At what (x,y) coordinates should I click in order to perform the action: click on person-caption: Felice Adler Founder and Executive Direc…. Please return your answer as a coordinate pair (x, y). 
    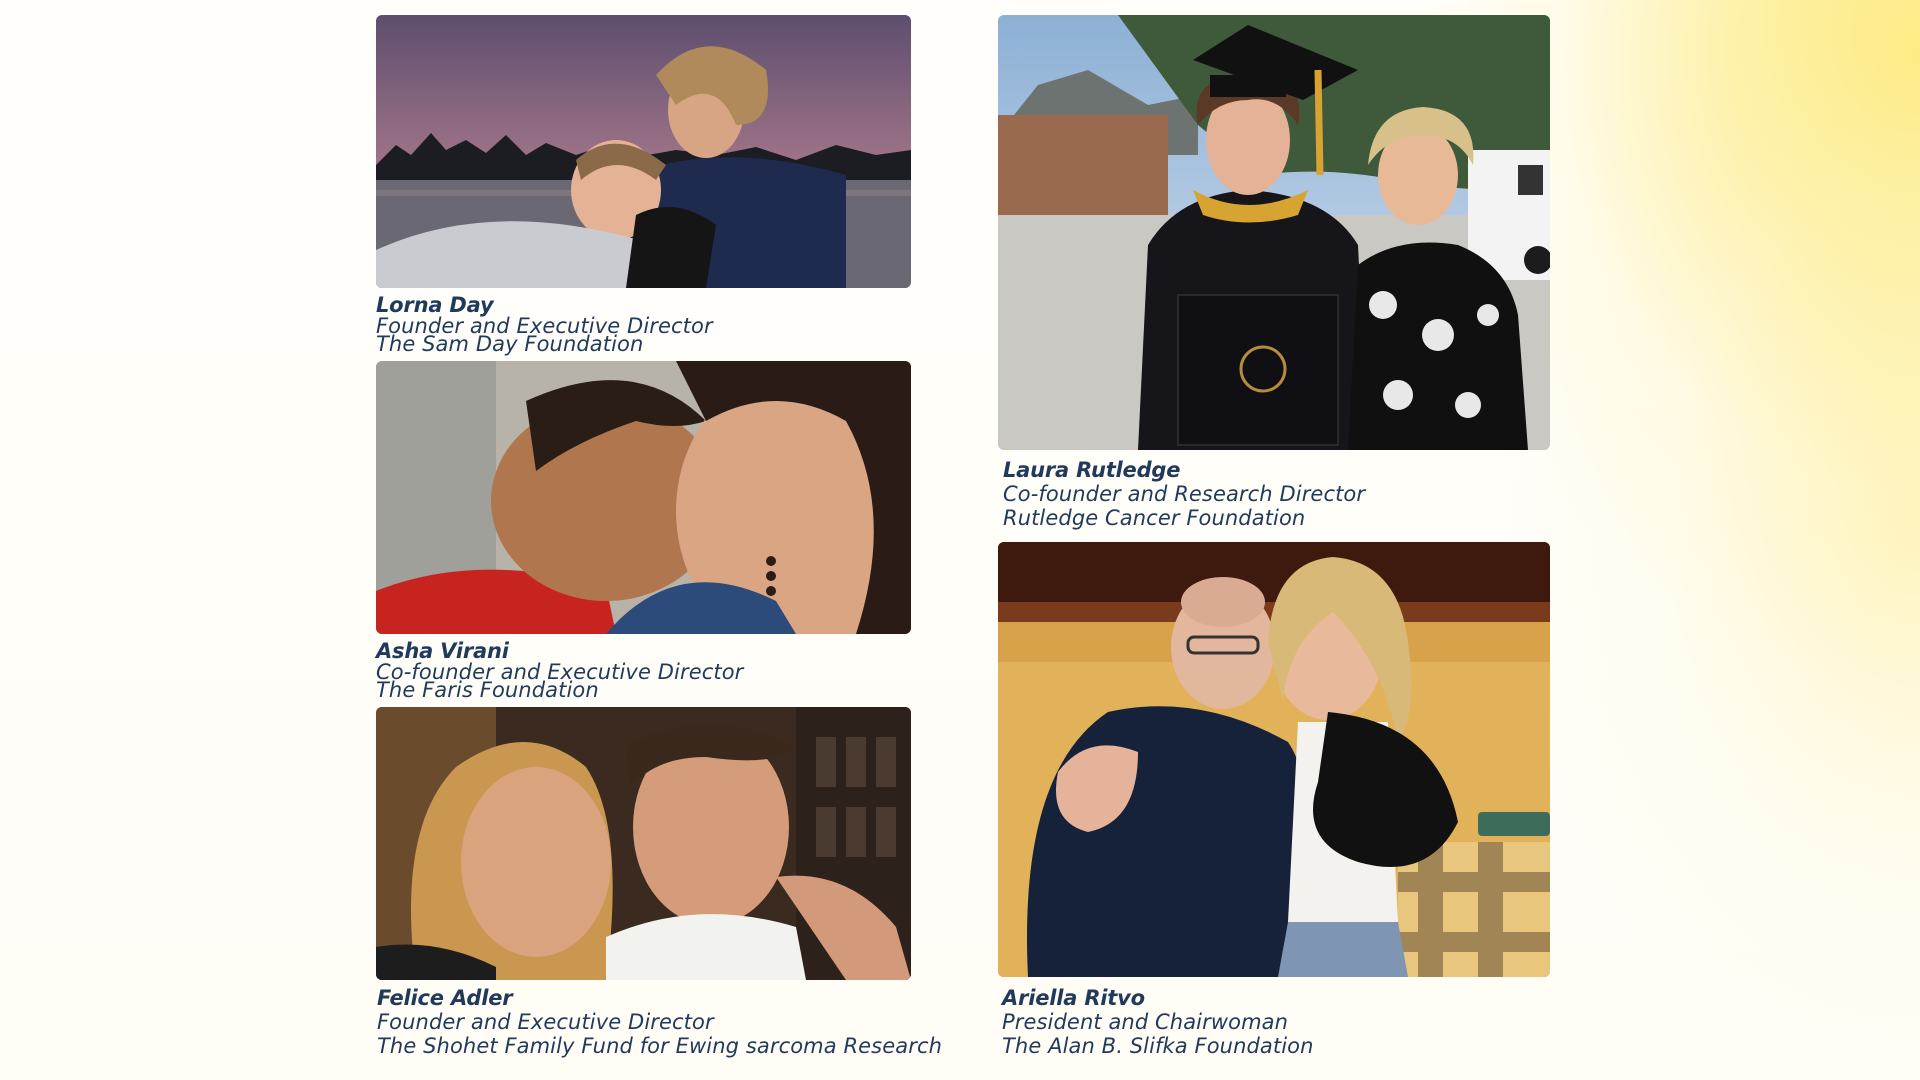
    Looking at the image, I should click on (659, 1022).